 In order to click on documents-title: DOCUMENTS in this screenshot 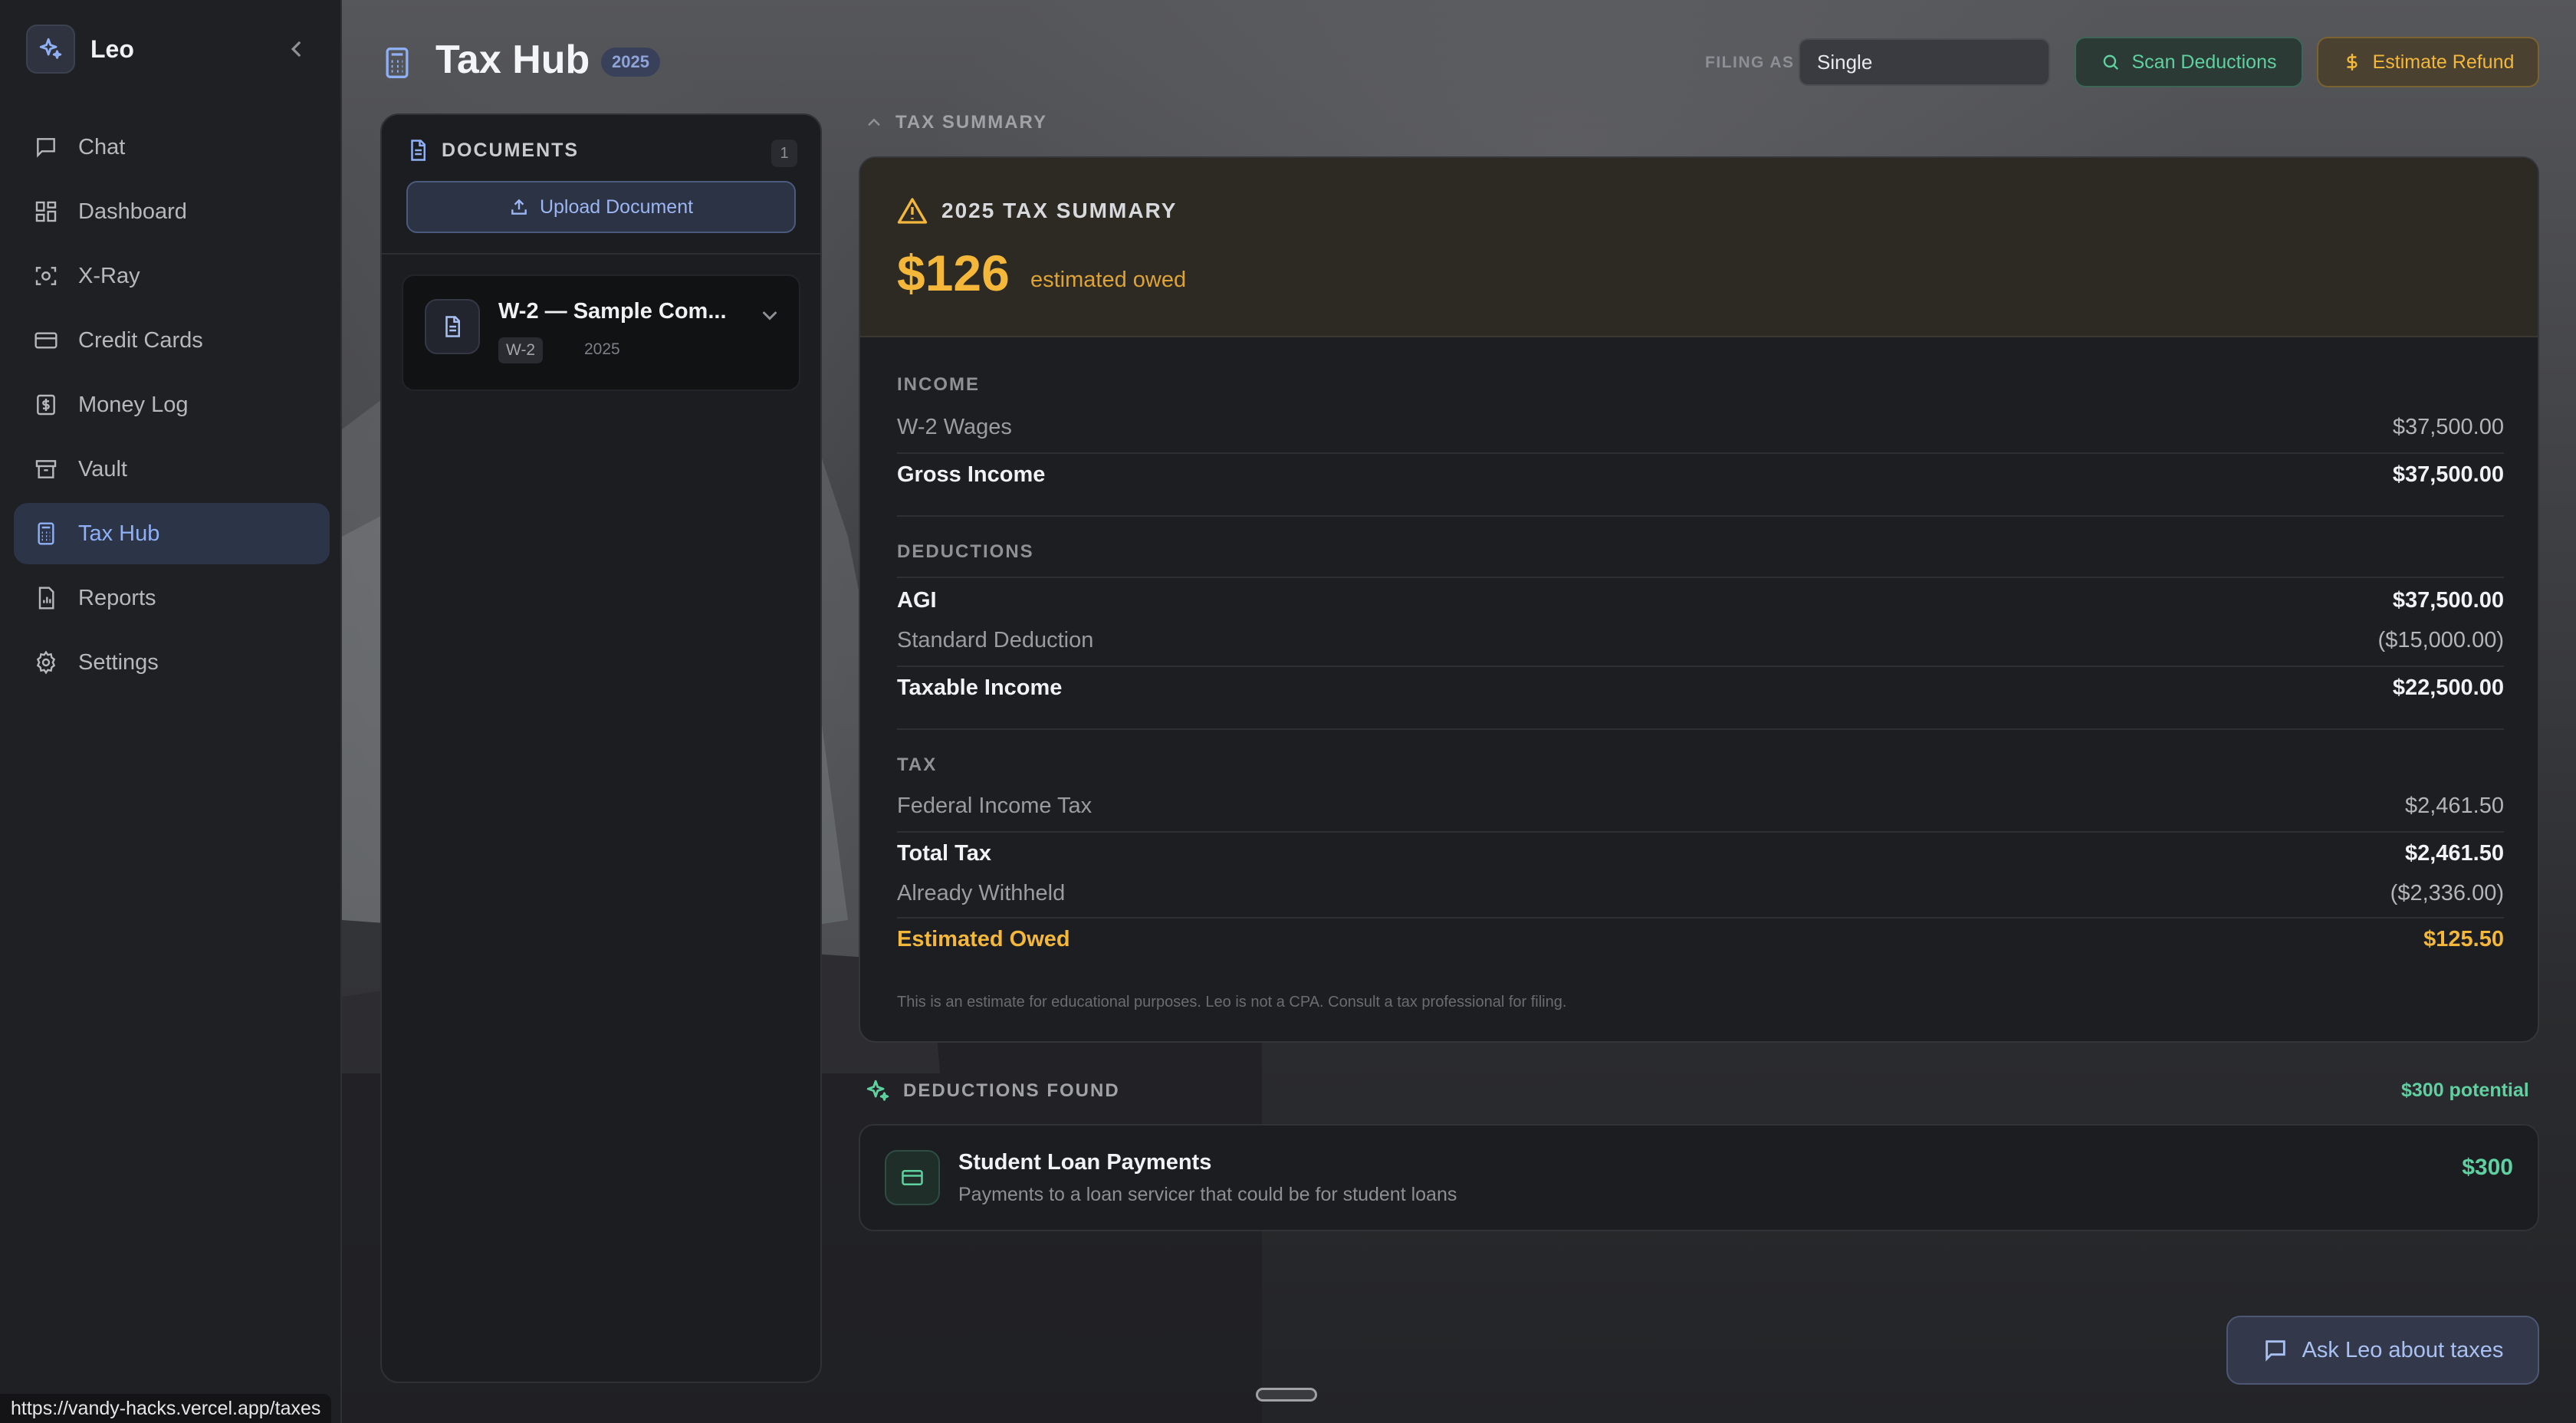, I will do `click(511, 150)`.